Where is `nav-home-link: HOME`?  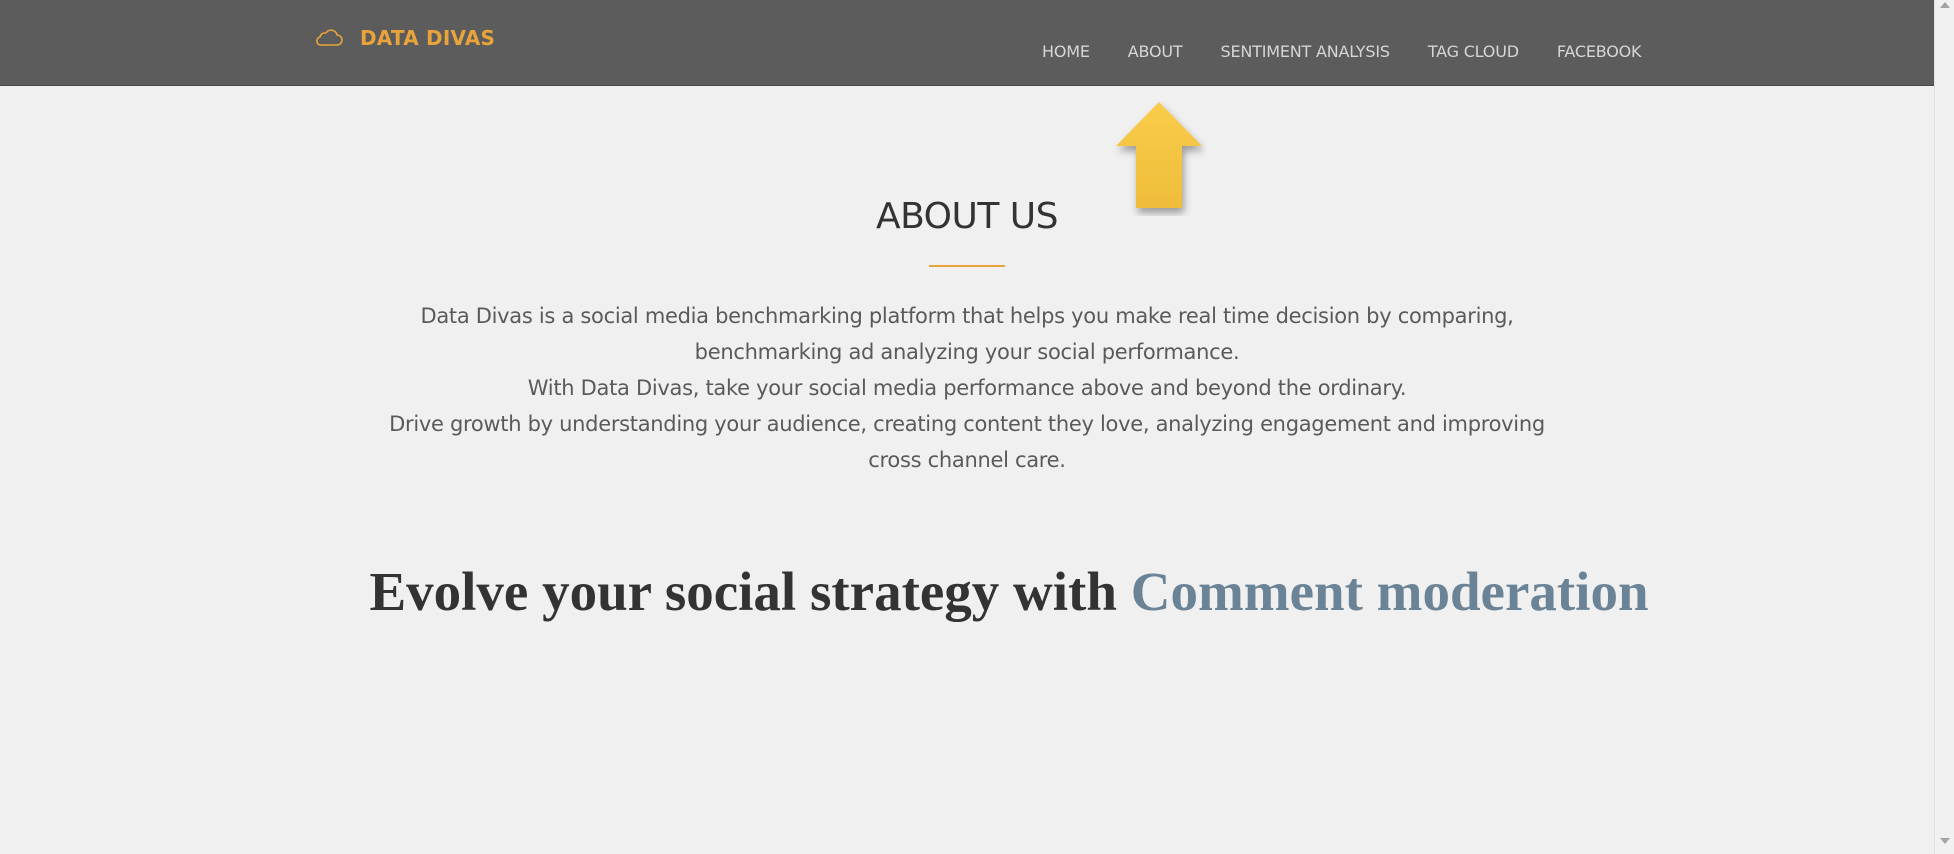 nav-home-link: HOME is located at coordinates (1066, 52).